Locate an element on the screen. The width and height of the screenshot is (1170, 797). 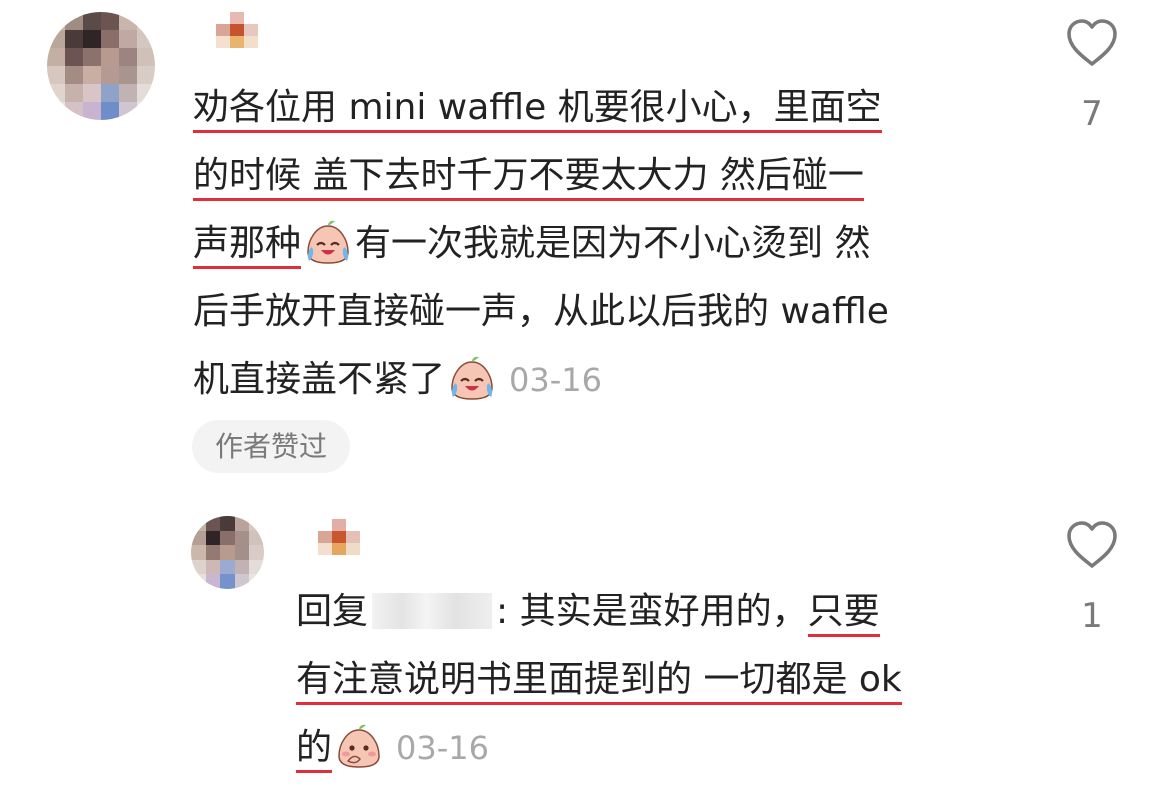
comment-line: 后手放开直接碰一声，从此以后我的 waffle is located at coordinates (603, 312).